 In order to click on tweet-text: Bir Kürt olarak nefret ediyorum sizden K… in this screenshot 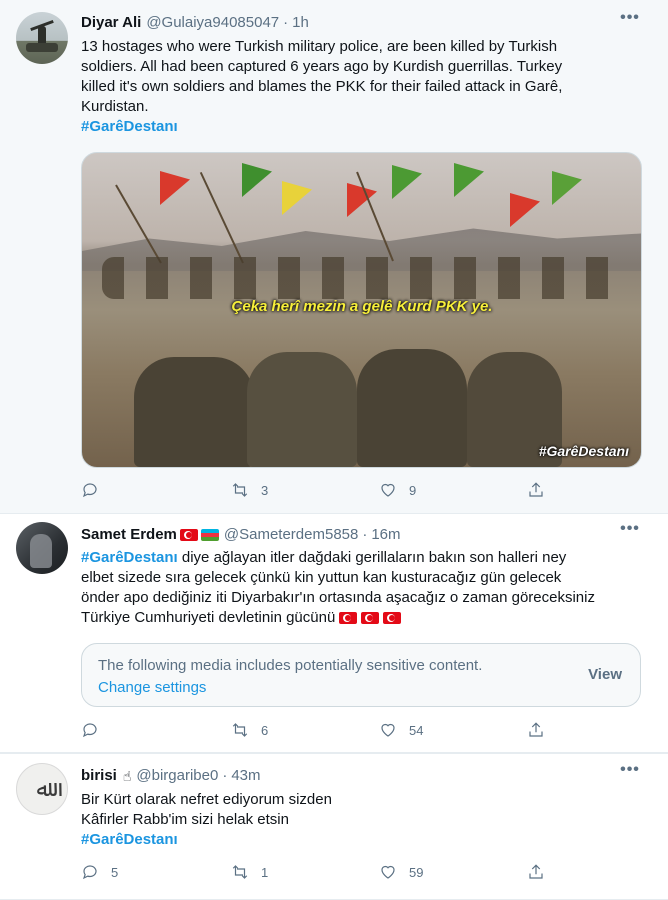, I will do `click(366, 820)`.